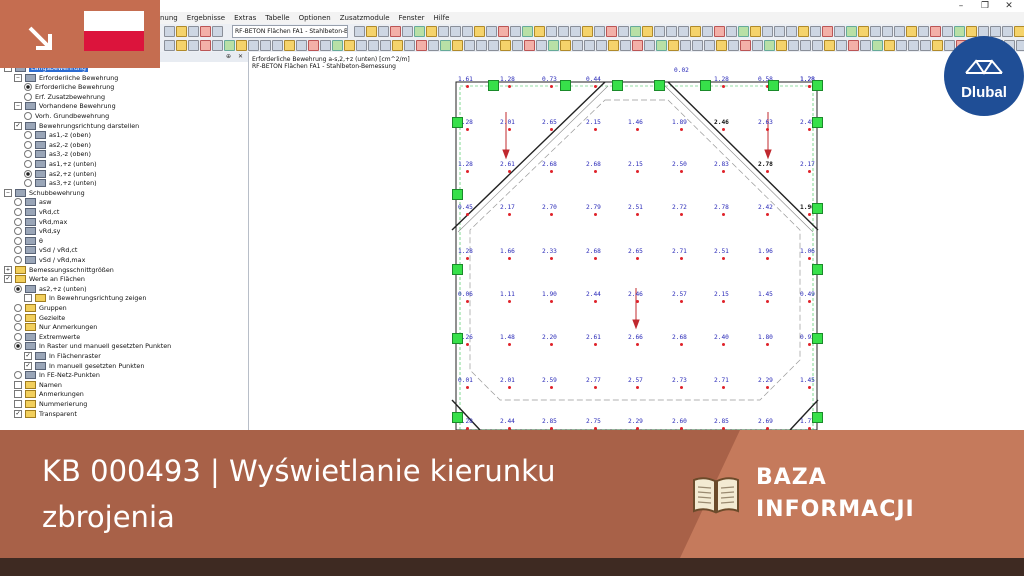  I want to click on result-value: 1.46, so click(635, 122).